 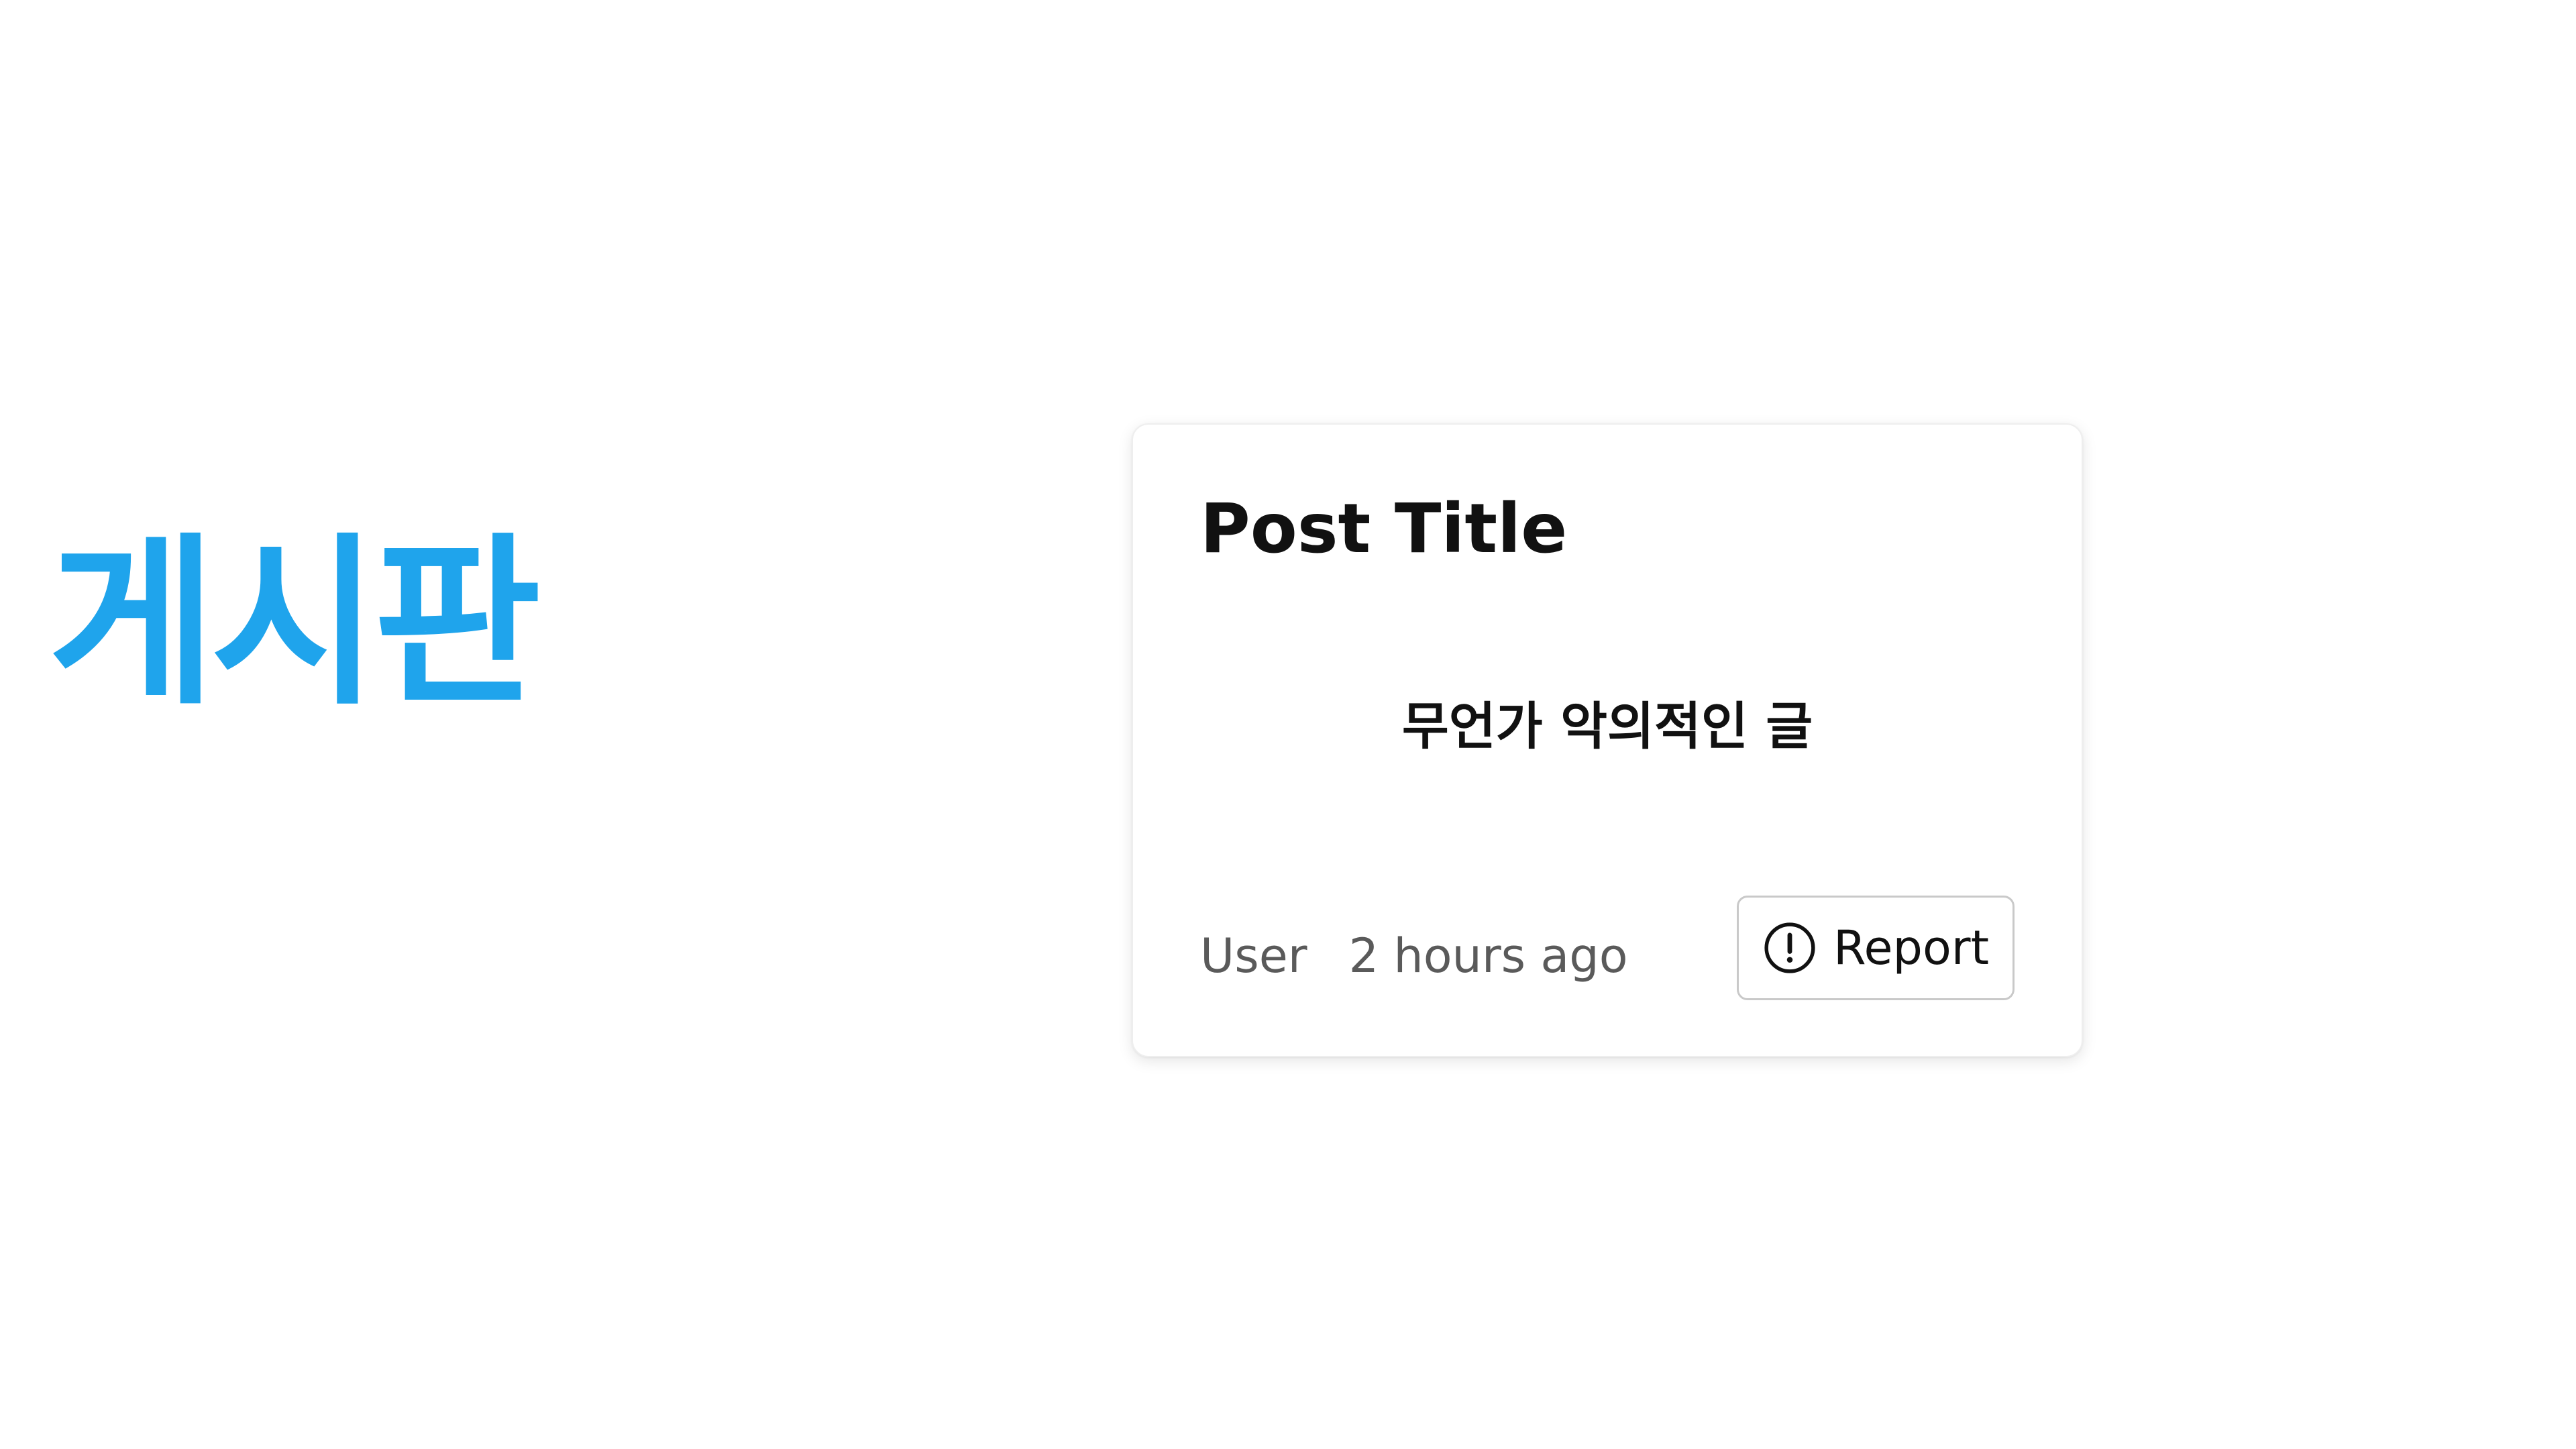 I want to click on alert-circle-icon, so click(x=1789, y=947).